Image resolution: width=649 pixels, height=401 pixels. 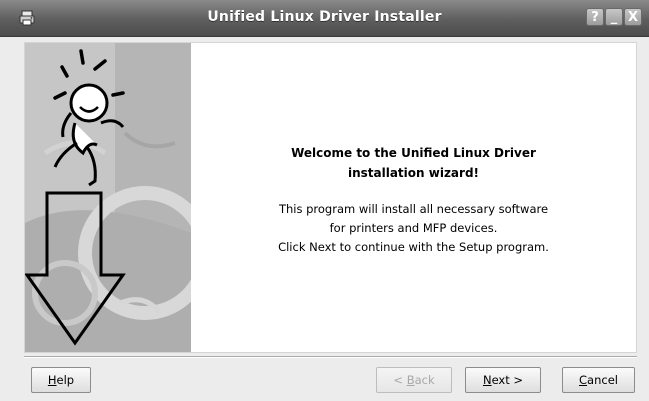 What do you see at coordinates (507, 380) in the screenshot?
I see `next-button-label: ext >` at bounding box center [507, 380].